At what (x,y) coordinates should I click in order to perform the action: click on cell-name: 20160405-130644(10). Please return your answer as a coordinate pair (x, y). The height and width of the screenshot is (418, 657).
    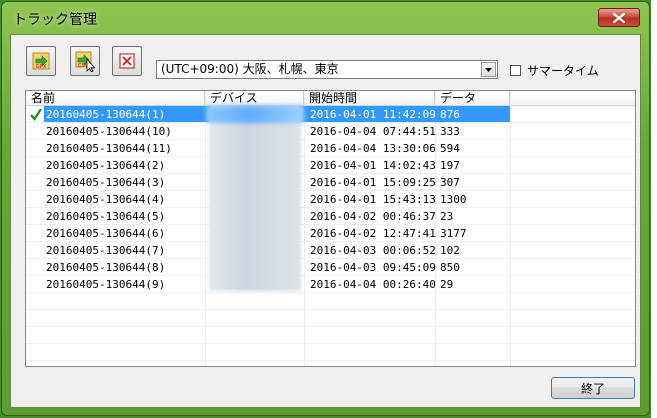
    Looking at the image, I should click on (109, 131).